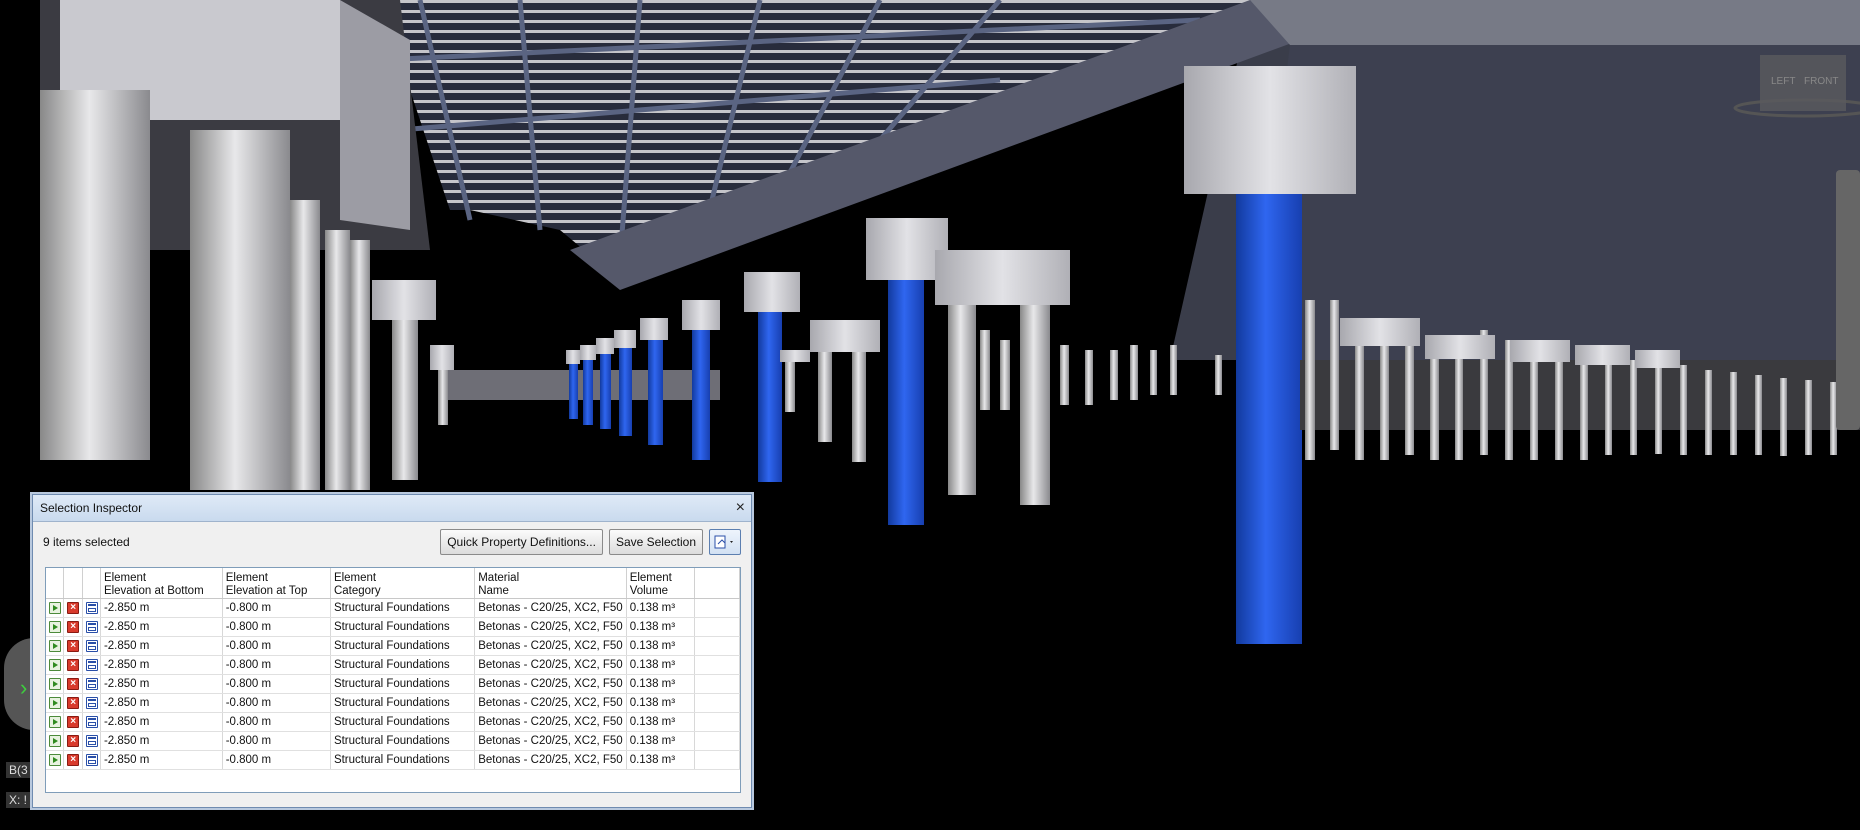 This screenshot has height=830, width=1860. I want to click on navigation-wheel-tab, so click(19, 684).